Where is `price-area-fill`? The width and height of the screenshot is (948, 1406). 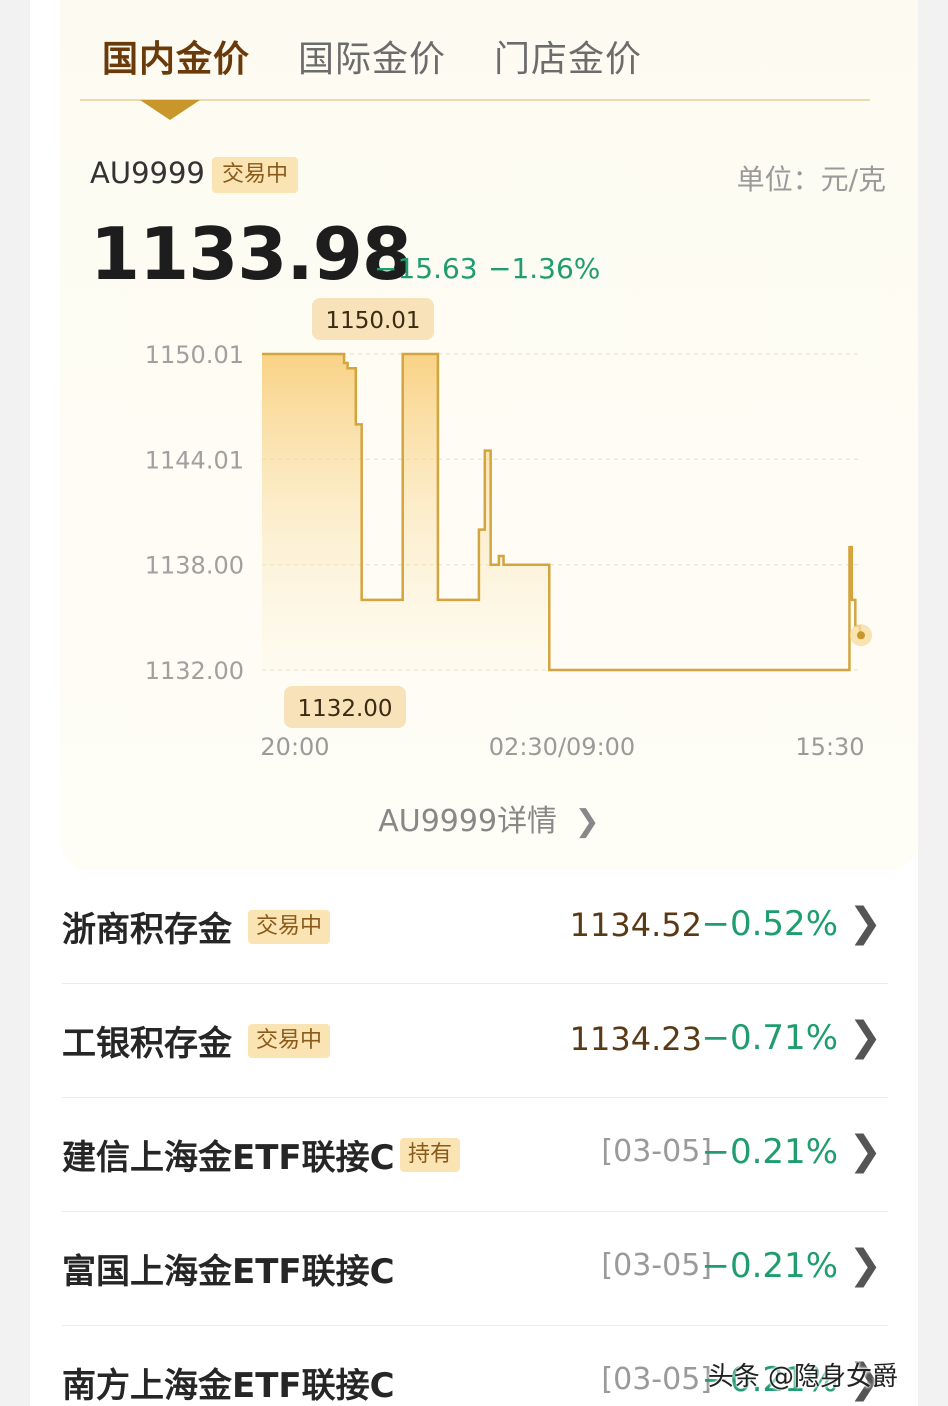 price-area-fill is located at coordinates (406, 512).